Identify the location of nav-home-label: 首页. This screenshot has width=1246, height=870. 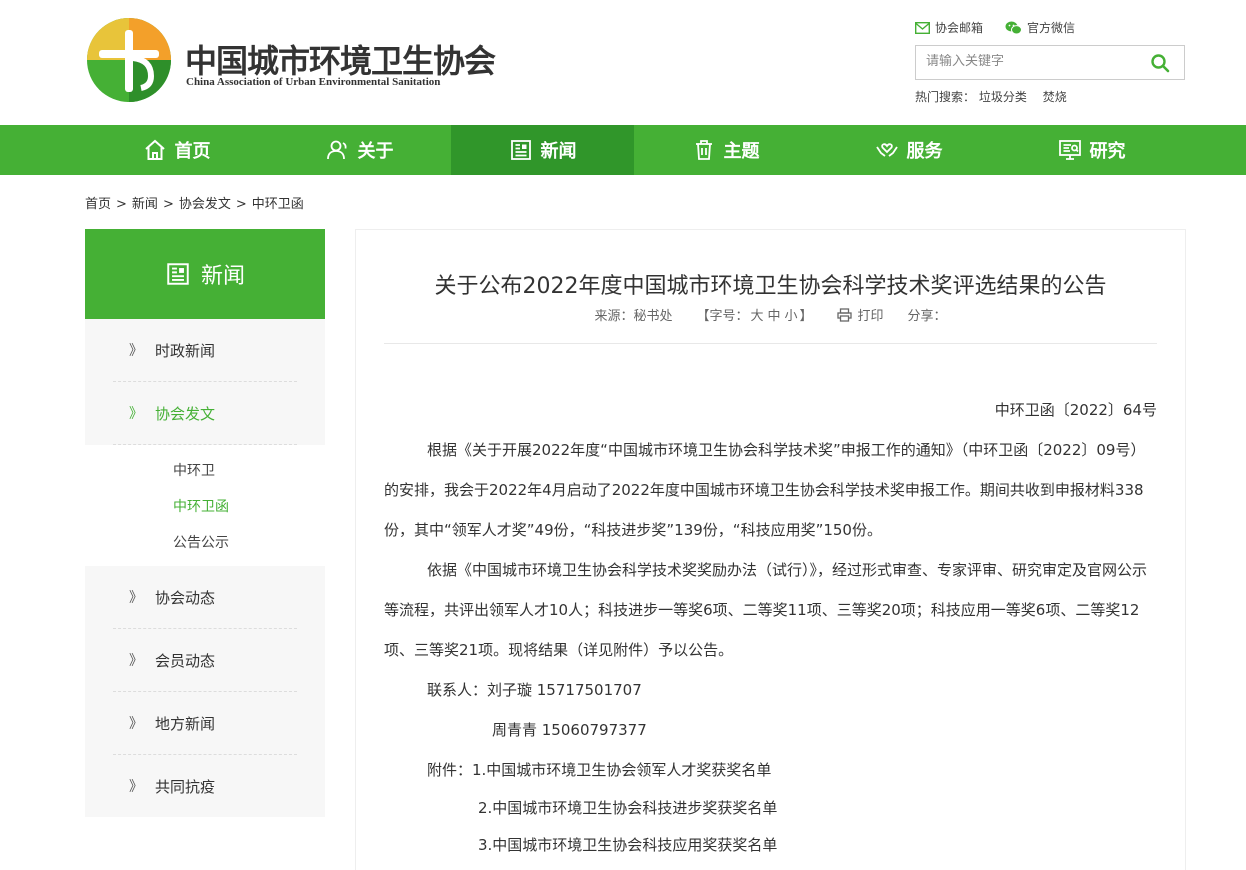
(192, 151).